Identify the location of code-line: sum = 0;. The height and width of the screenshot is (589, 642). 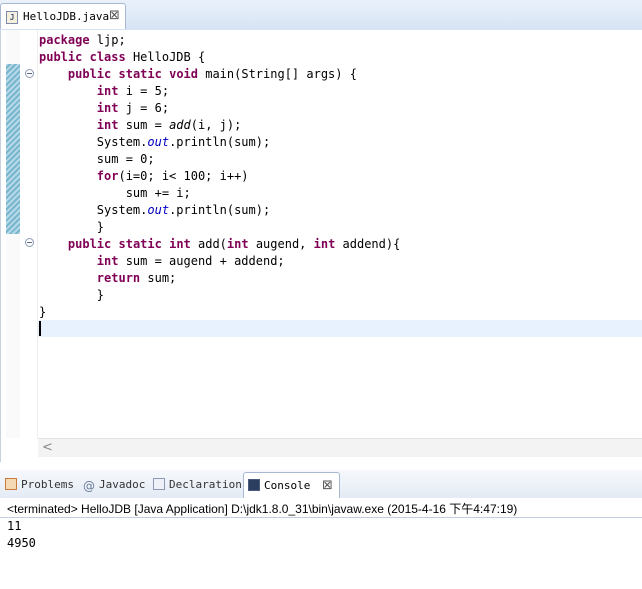
(97, 159).